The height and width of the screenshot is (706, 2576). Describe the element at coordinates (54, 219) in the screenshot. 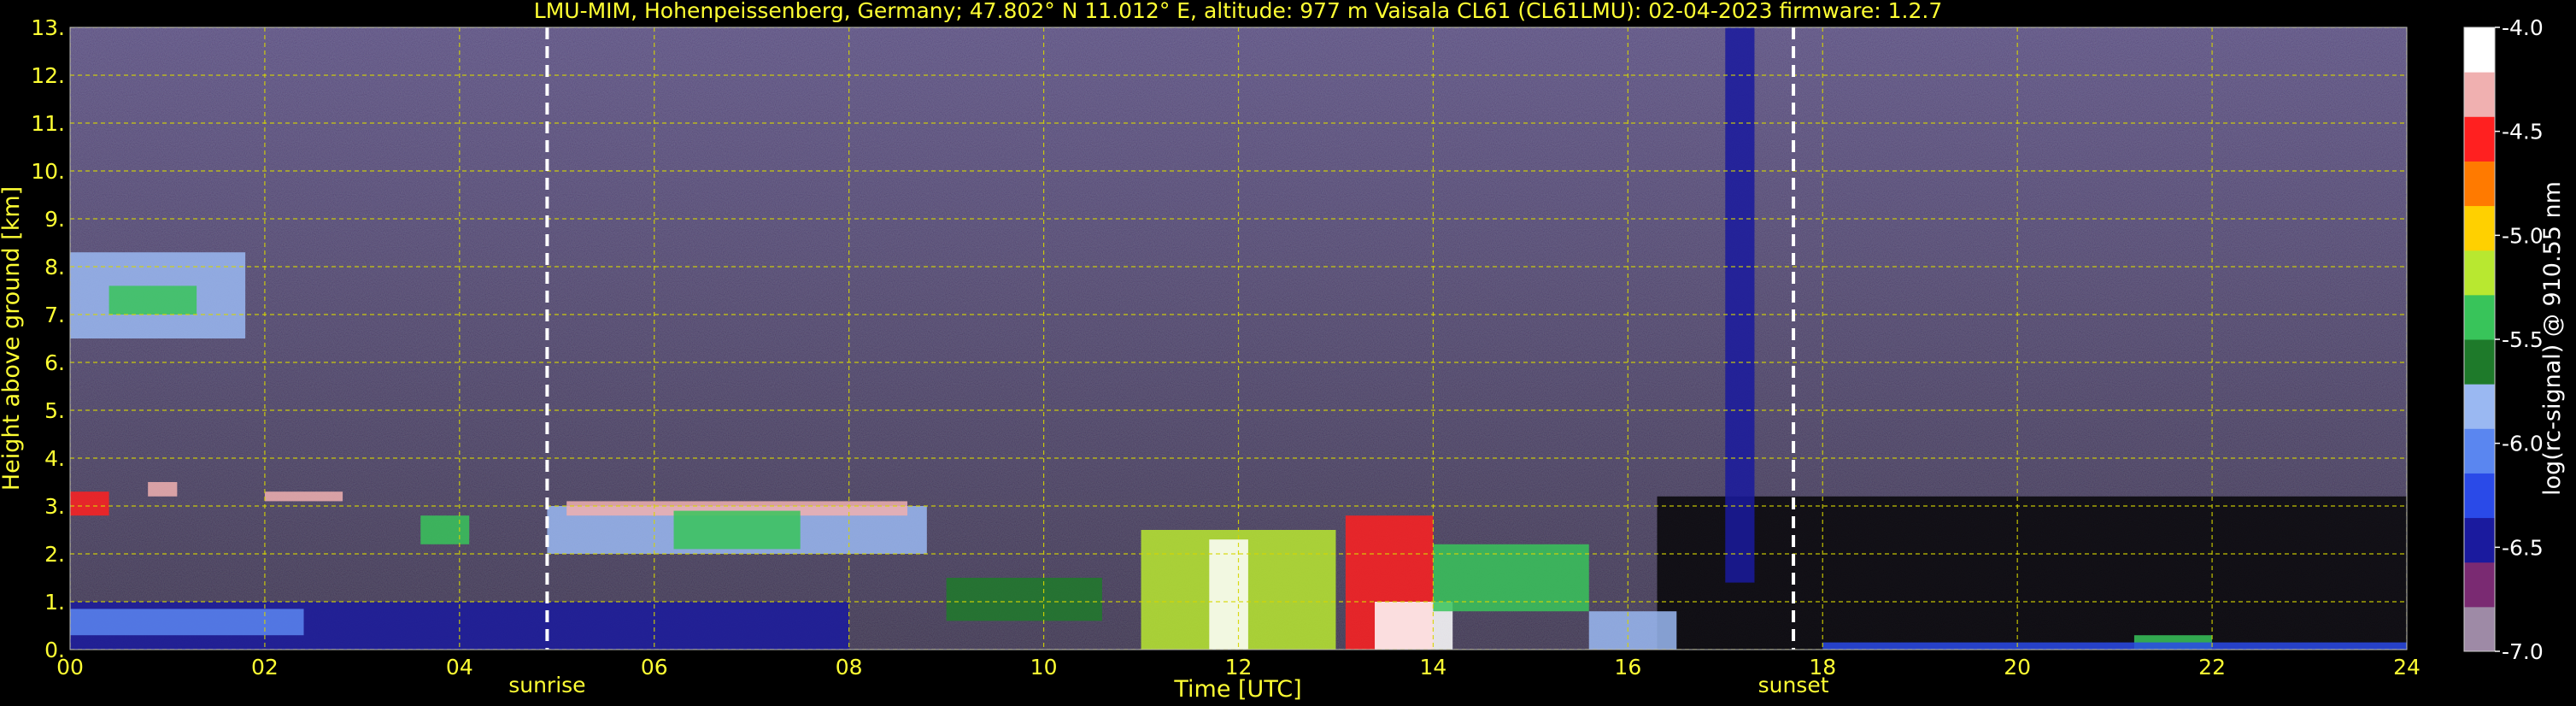

I see `y-tick-label: 9.` at that location.